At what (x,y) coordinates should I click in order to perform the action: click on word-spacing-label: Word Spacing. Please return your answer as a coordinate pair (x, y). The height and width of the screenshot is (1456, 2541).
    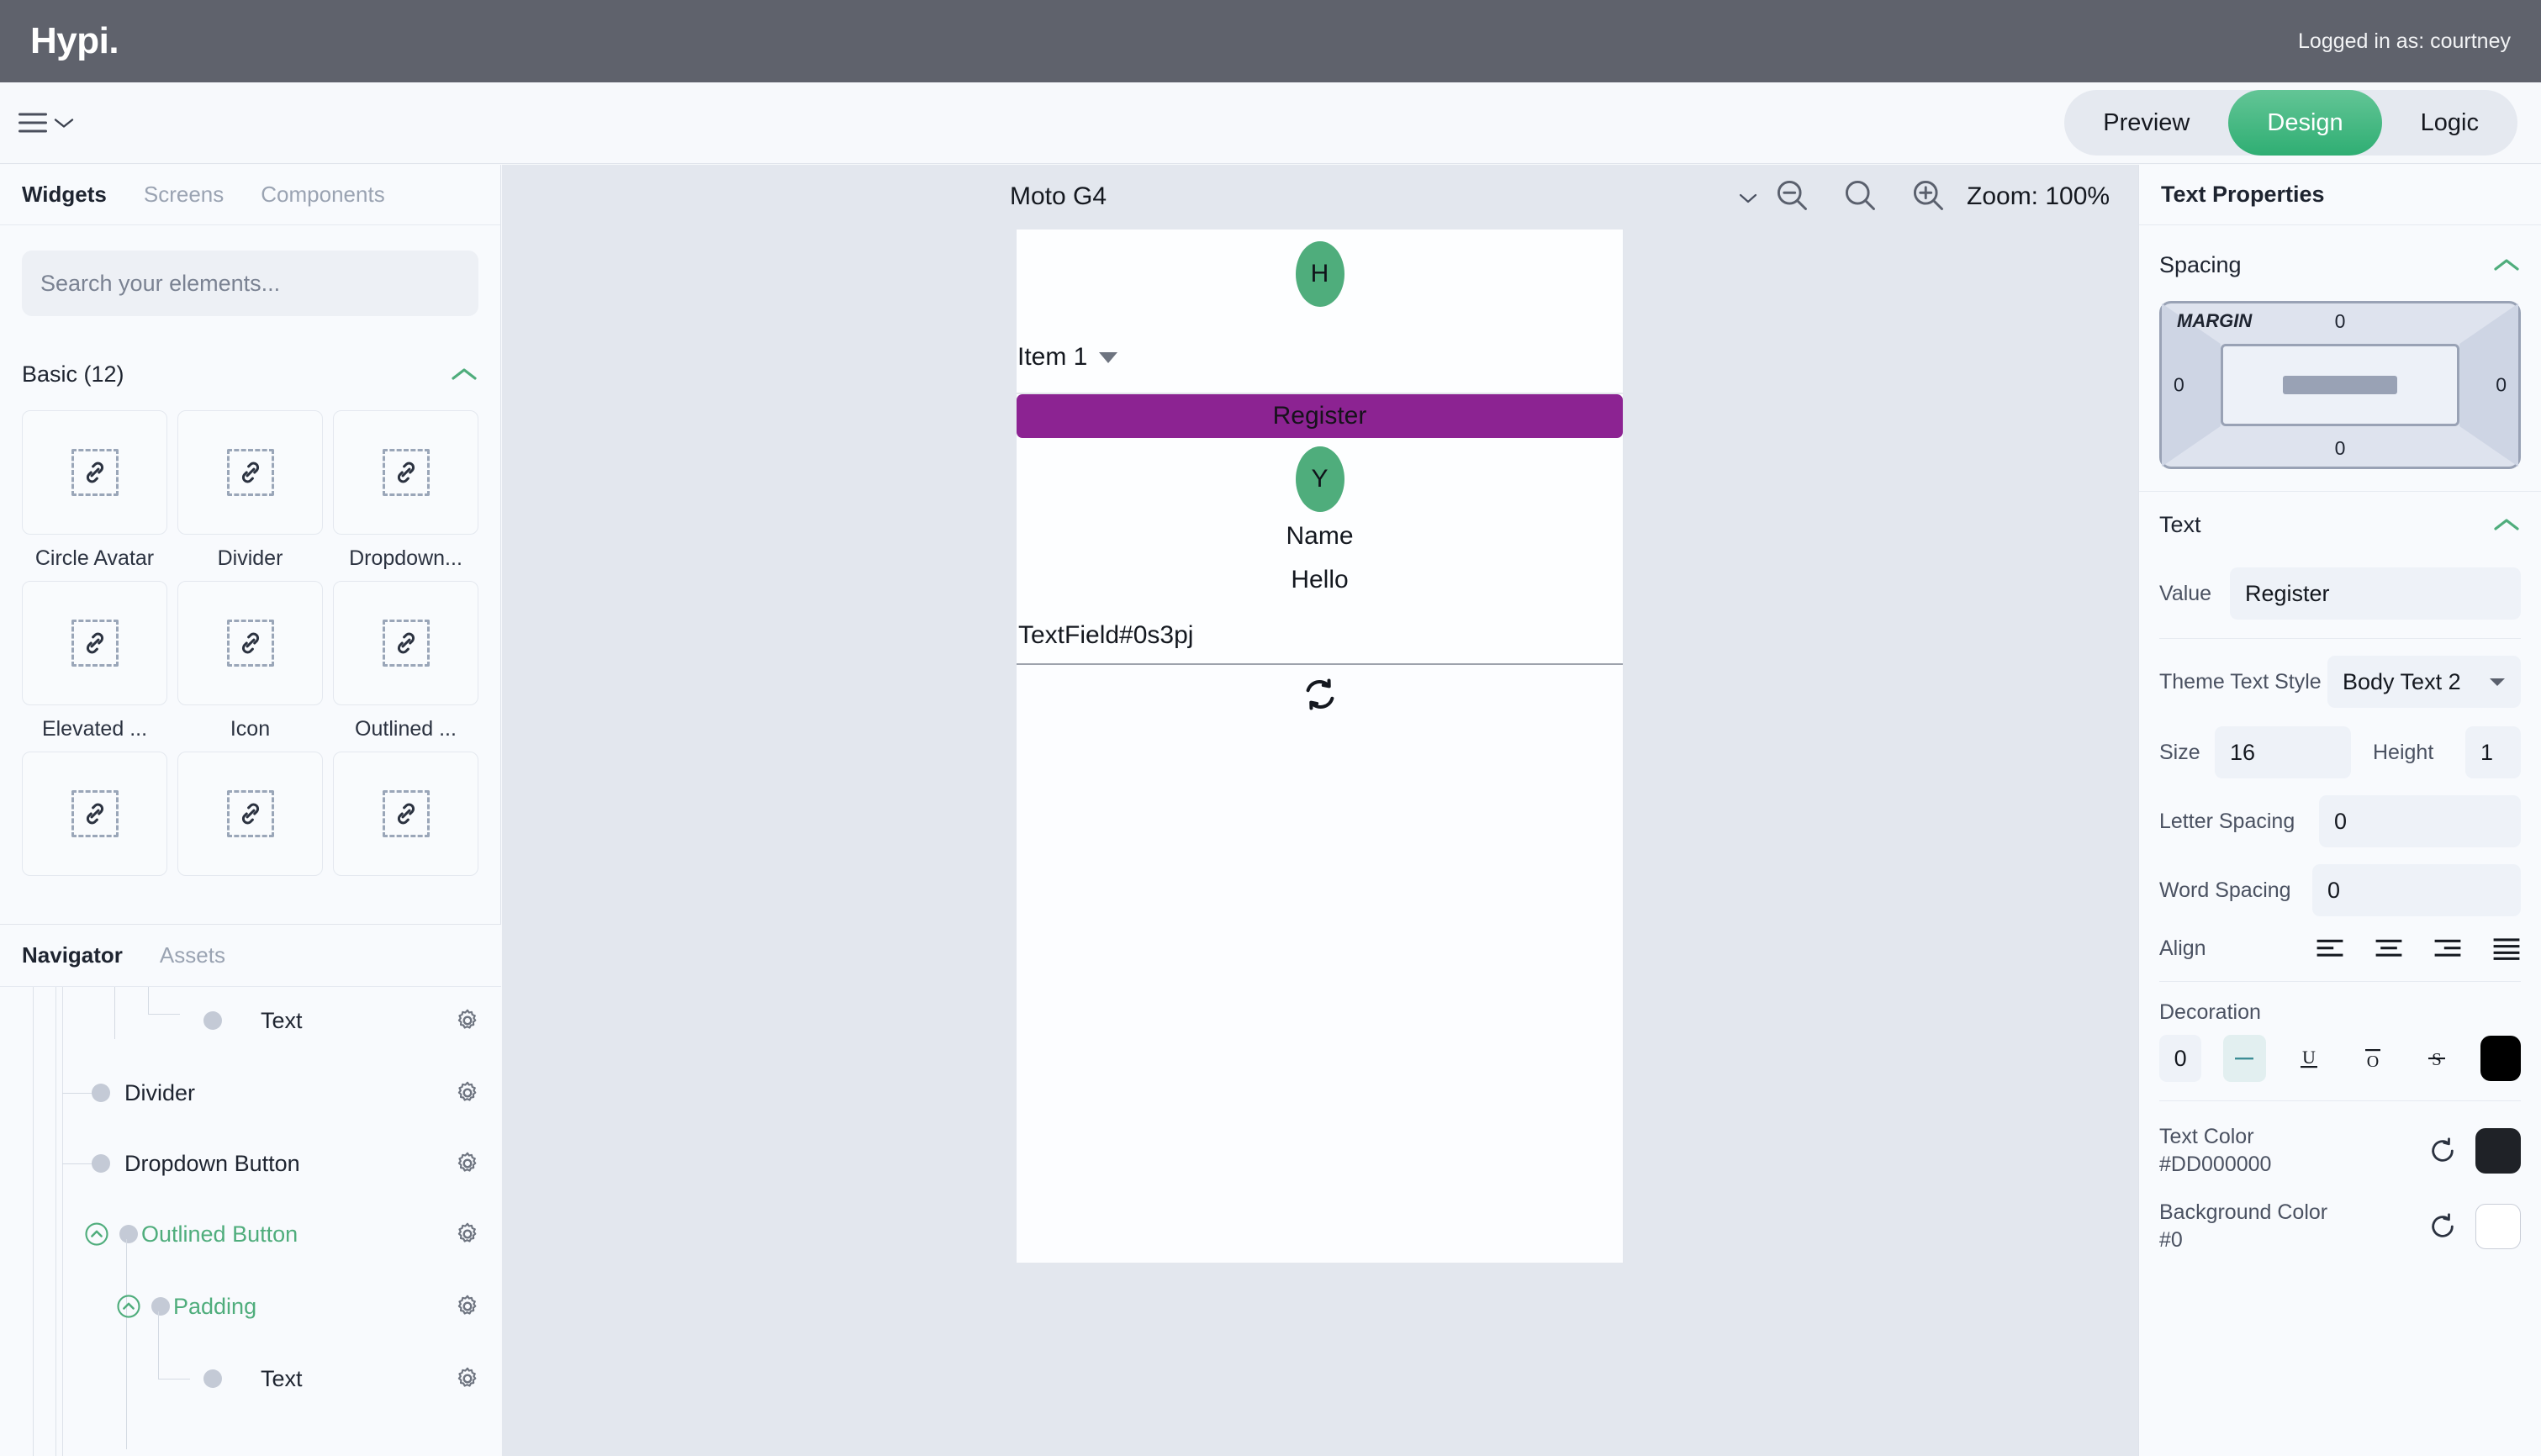
    Looking at the image, I should click on (2225, 890).